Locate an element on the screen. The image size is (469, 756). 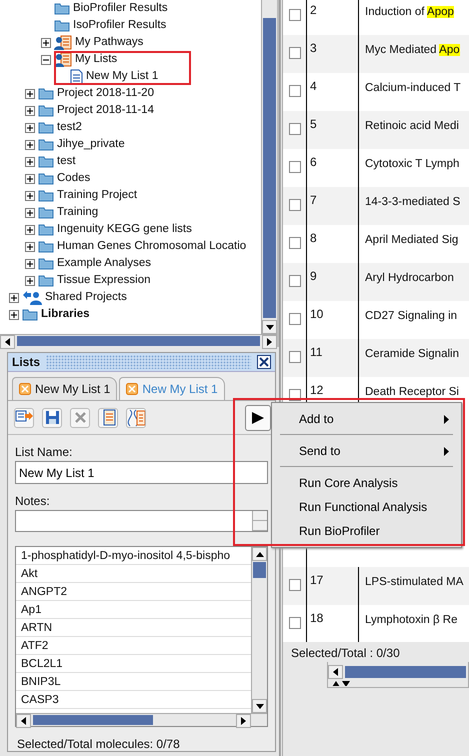
table-cell: 18 is located at coordinates (332, 623).